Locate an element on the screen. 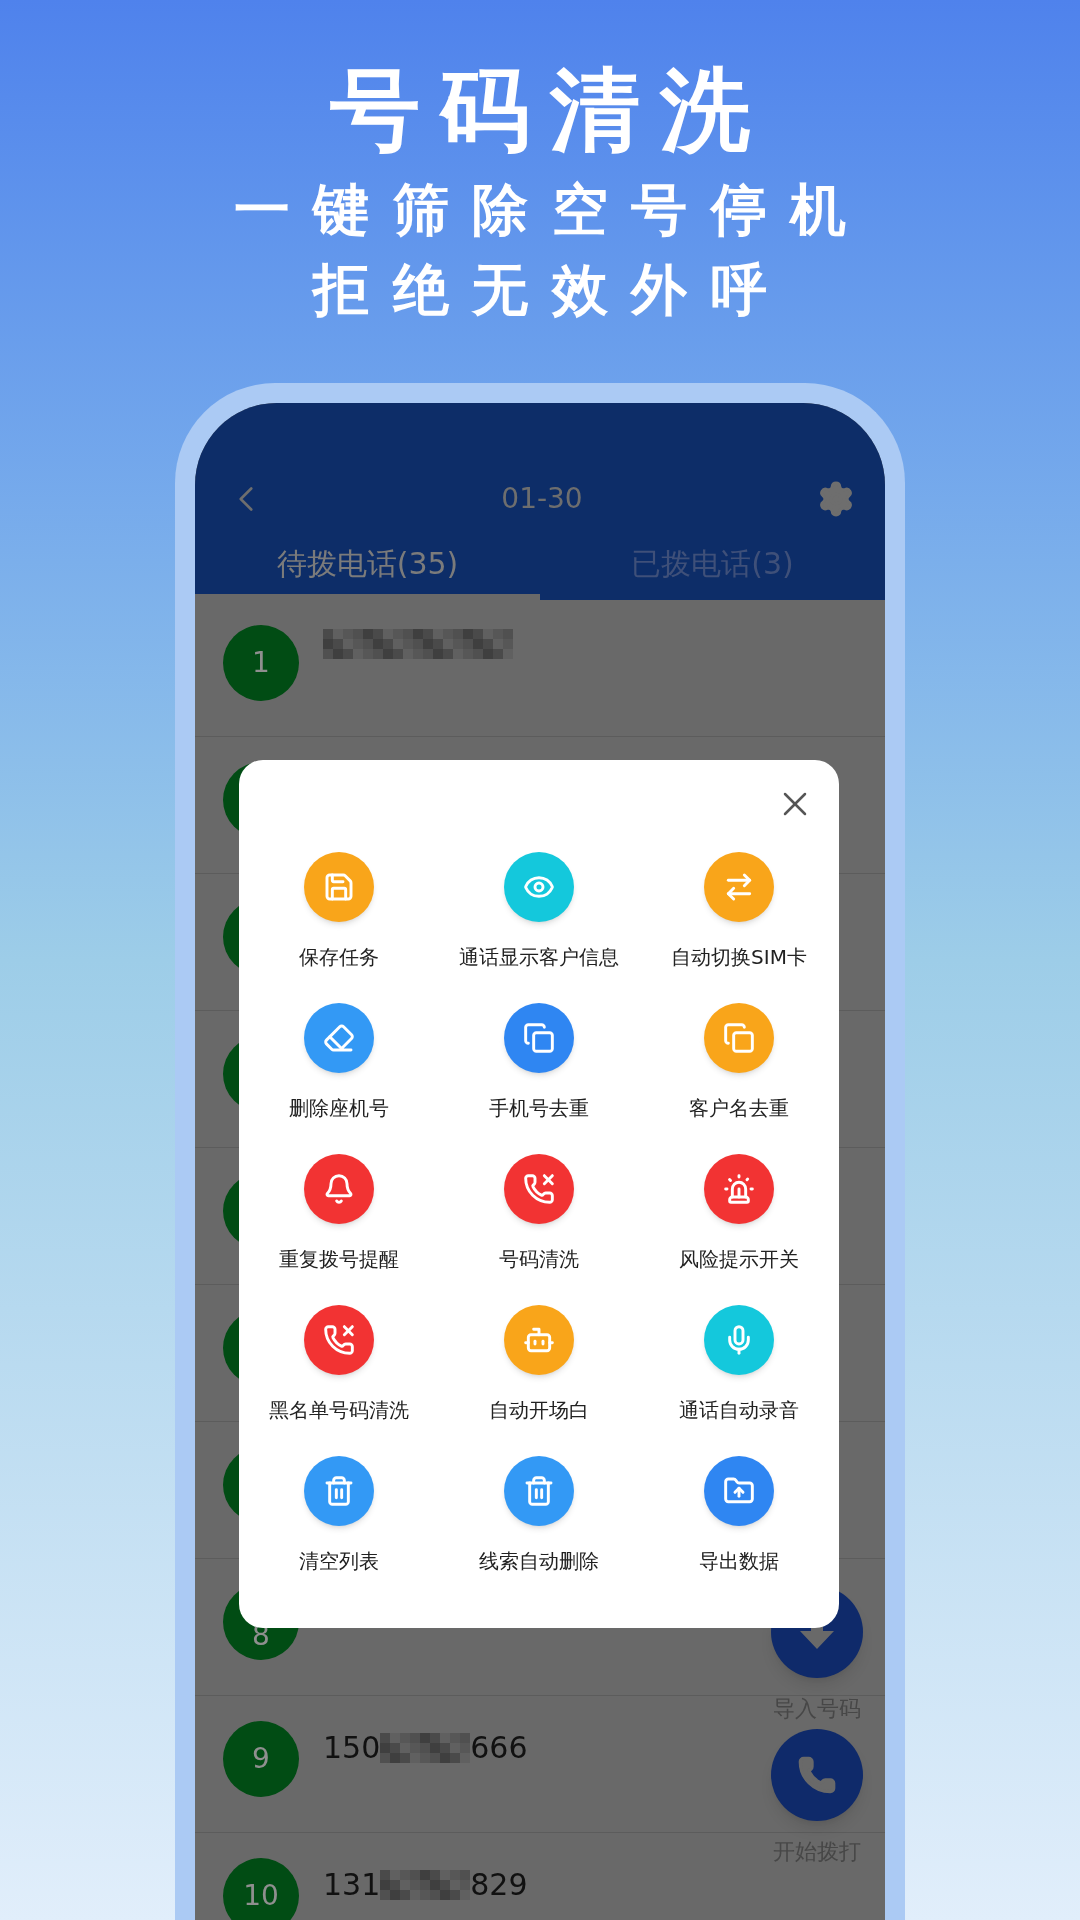  index-number: 1 is located at coordinates (261, 663).